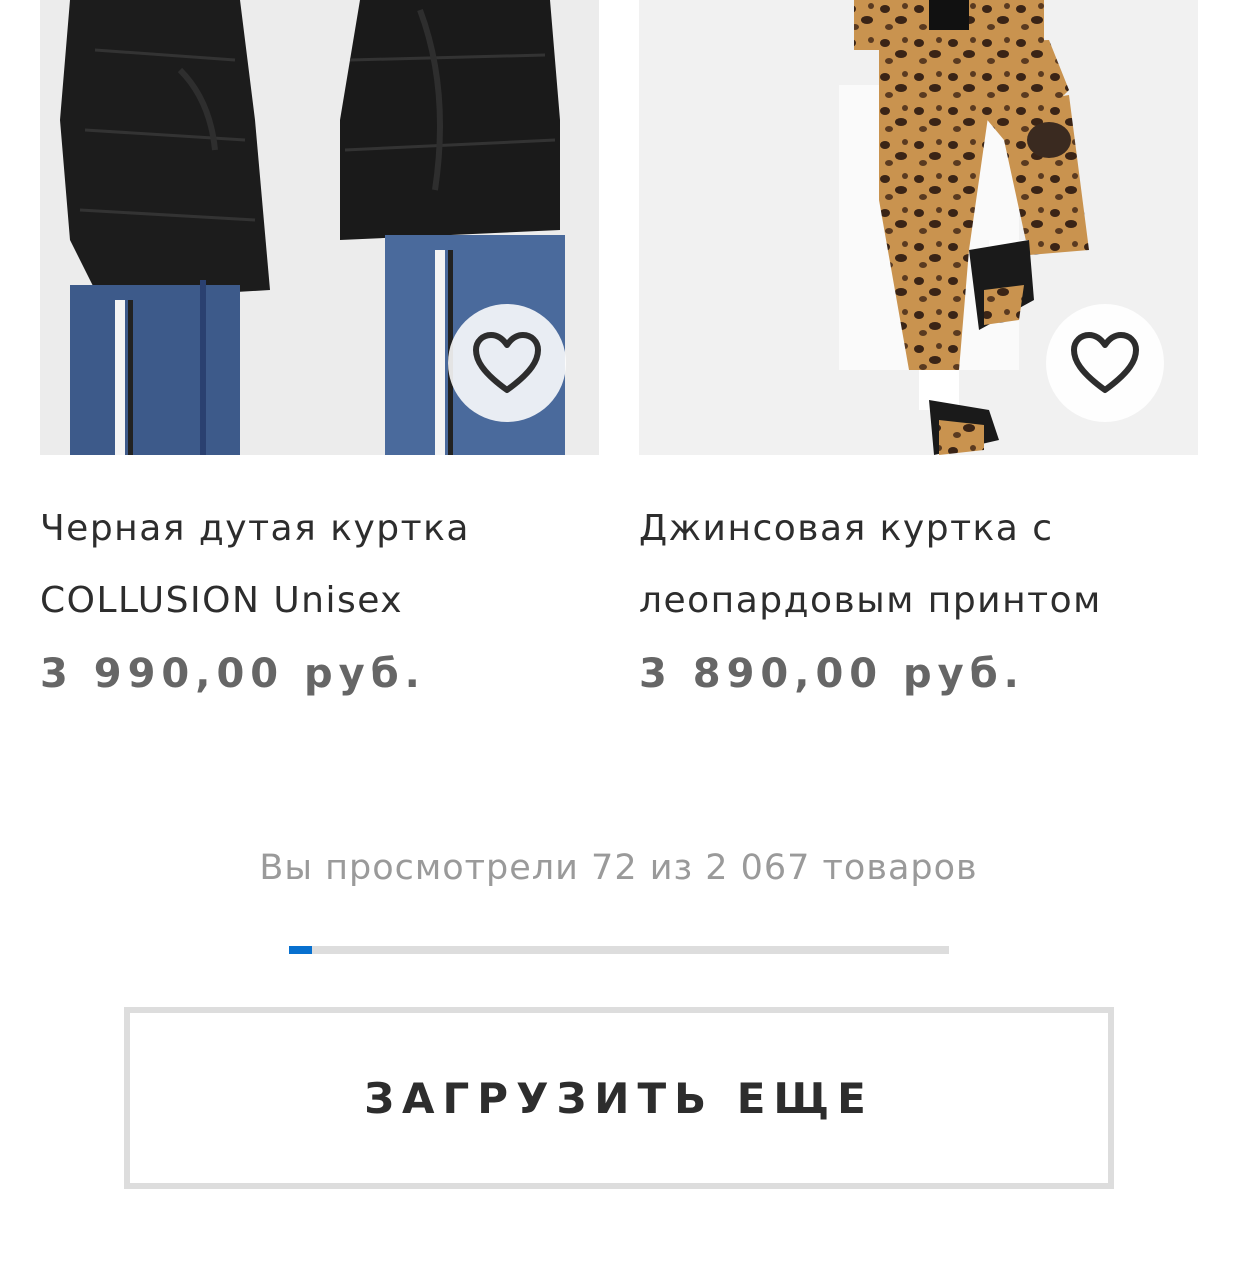 The image size is (1237, 1280). Describe the element at coordinates (233, 674) in the screenshot. I see `product-price: 3 990,00 руб.` at that location.